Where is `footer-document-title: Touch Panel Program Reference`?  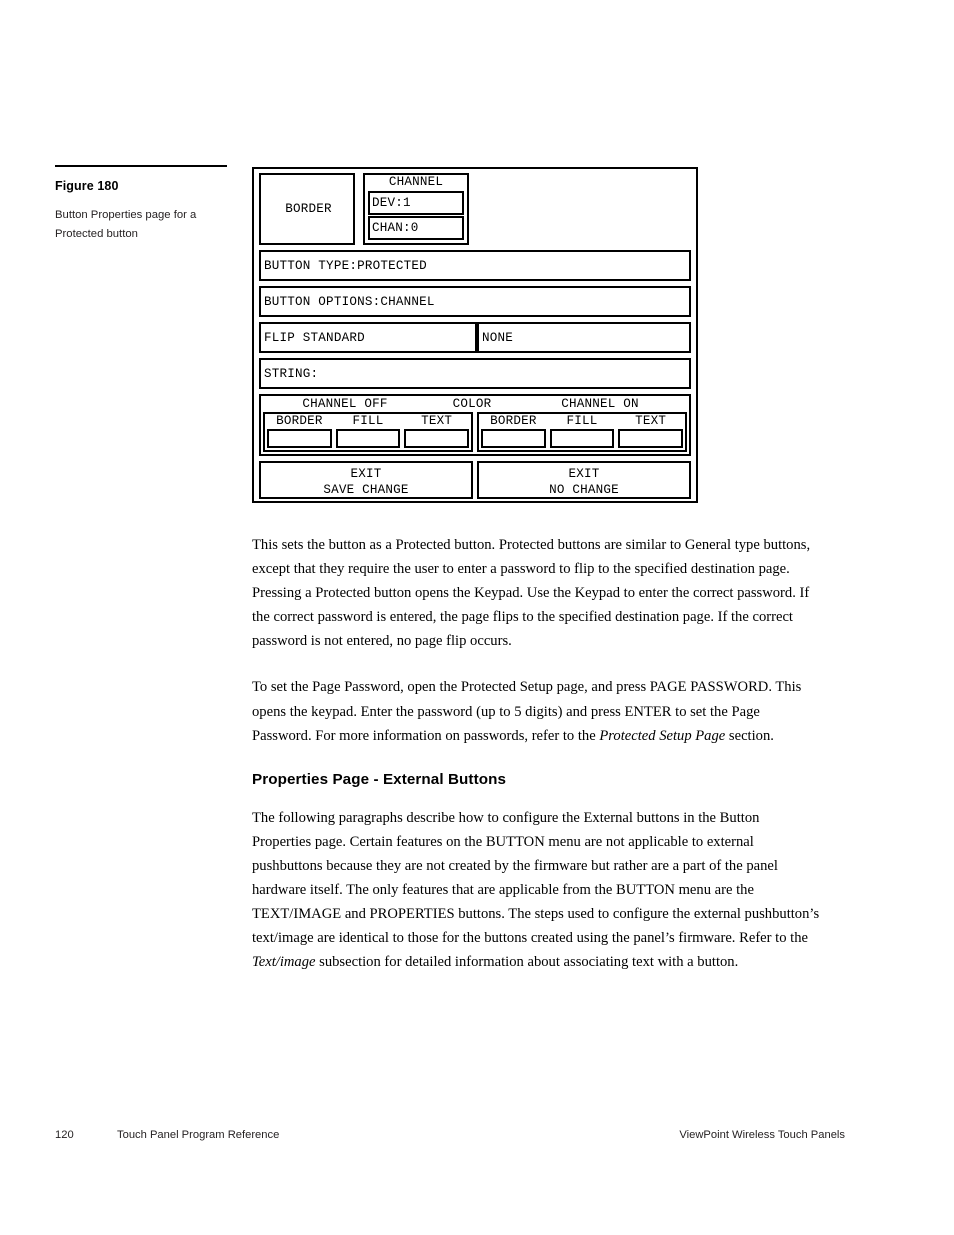 footer-document-title: Touch Panel Program Reference is located at coordinates (198, 1135).